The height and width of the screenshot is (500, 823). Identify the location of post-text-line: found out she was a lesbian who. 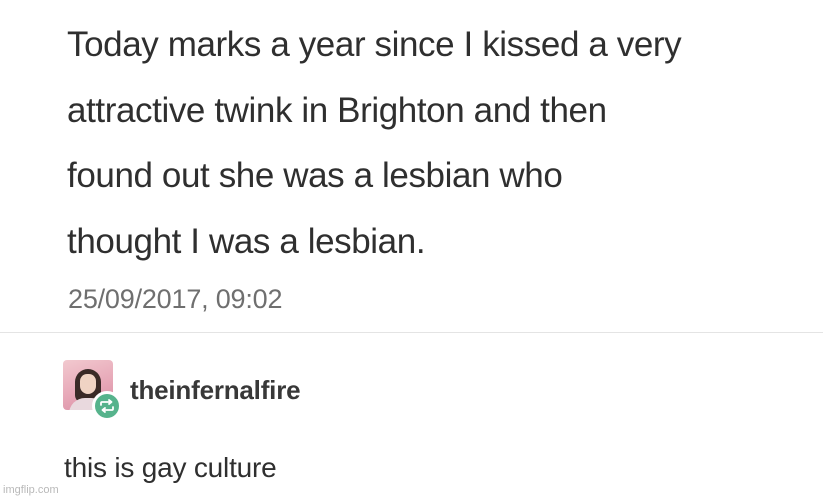
(315, 175).